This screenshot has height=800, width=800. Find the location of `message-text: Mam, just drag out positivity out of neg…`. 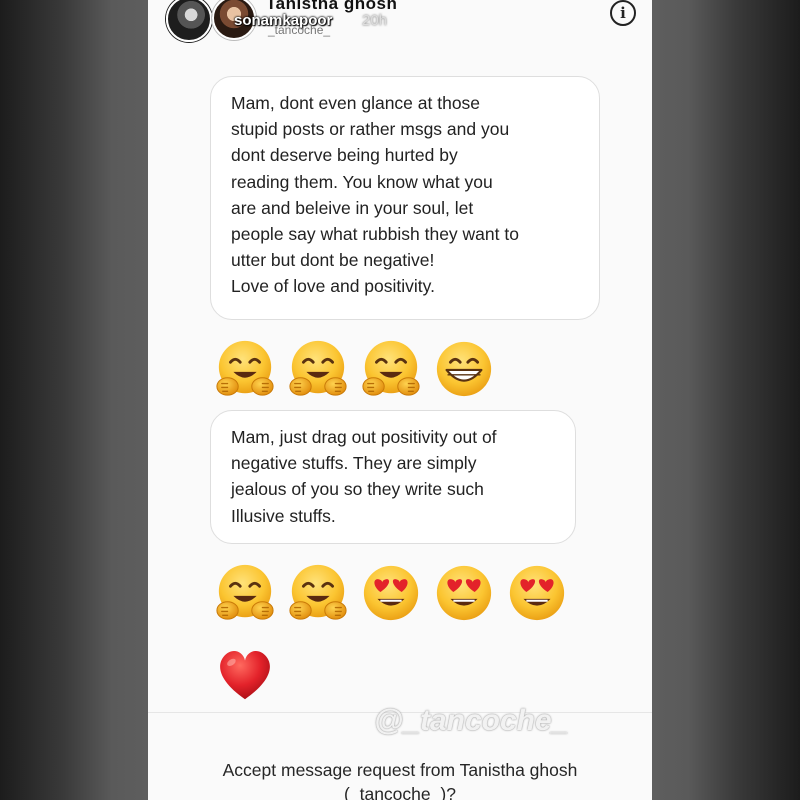

message-text: Mam, just drag out positivity out of neg… is located at coordinates (364, 476).